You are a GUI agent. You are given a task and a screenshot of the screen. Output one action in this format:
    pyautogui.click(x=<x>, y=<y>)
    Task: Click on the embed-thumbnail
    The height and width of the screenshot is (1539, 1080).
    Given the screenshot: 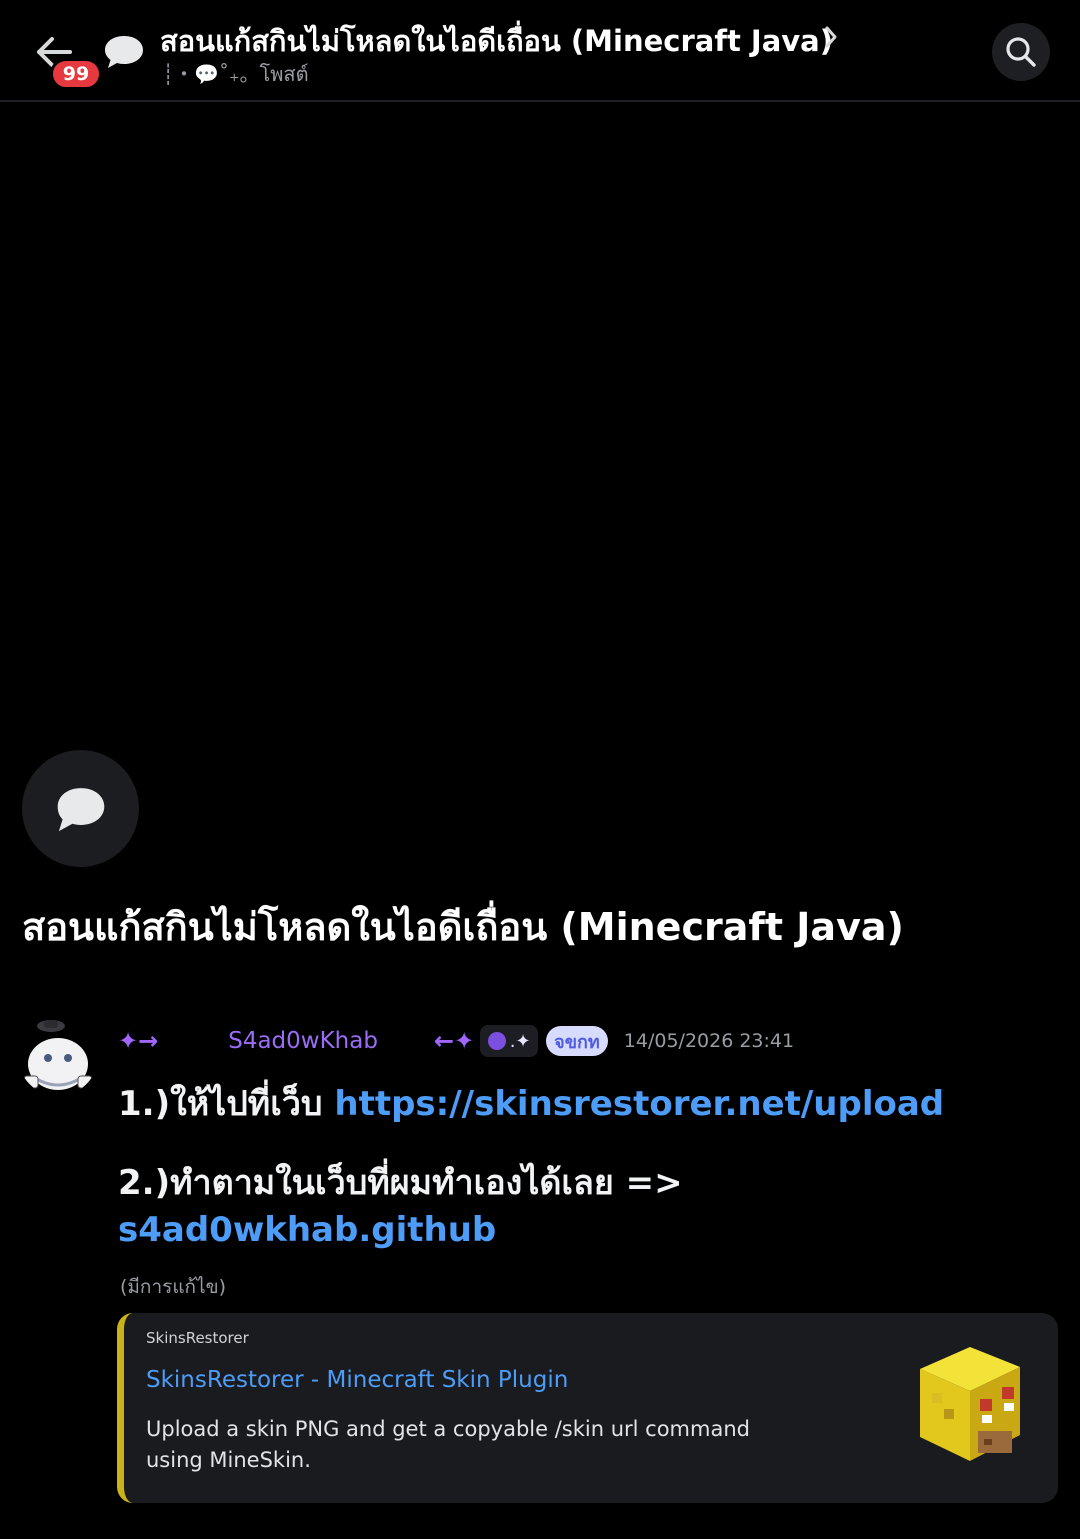 What is the action you would take?
    pyautogui.click(x=970, y=1404)
    